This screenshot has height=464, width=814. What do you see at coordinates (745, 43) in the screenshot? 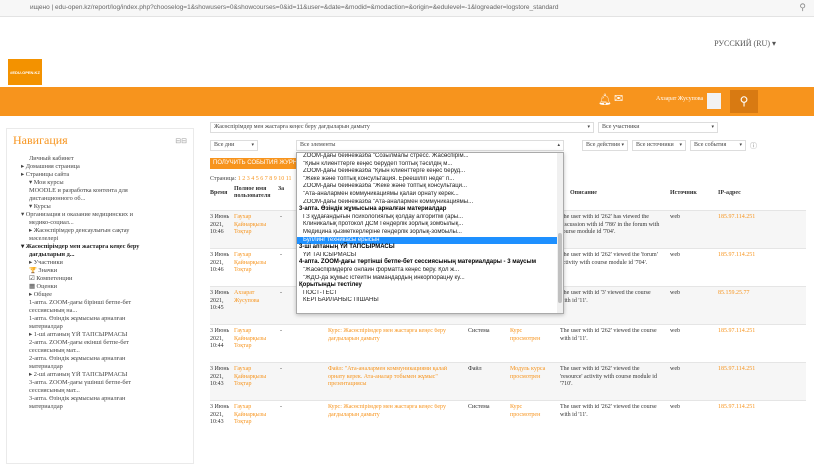
I see `language-menu: РУССКИЙ (RU) ▾` at bounding box center [745, 43].